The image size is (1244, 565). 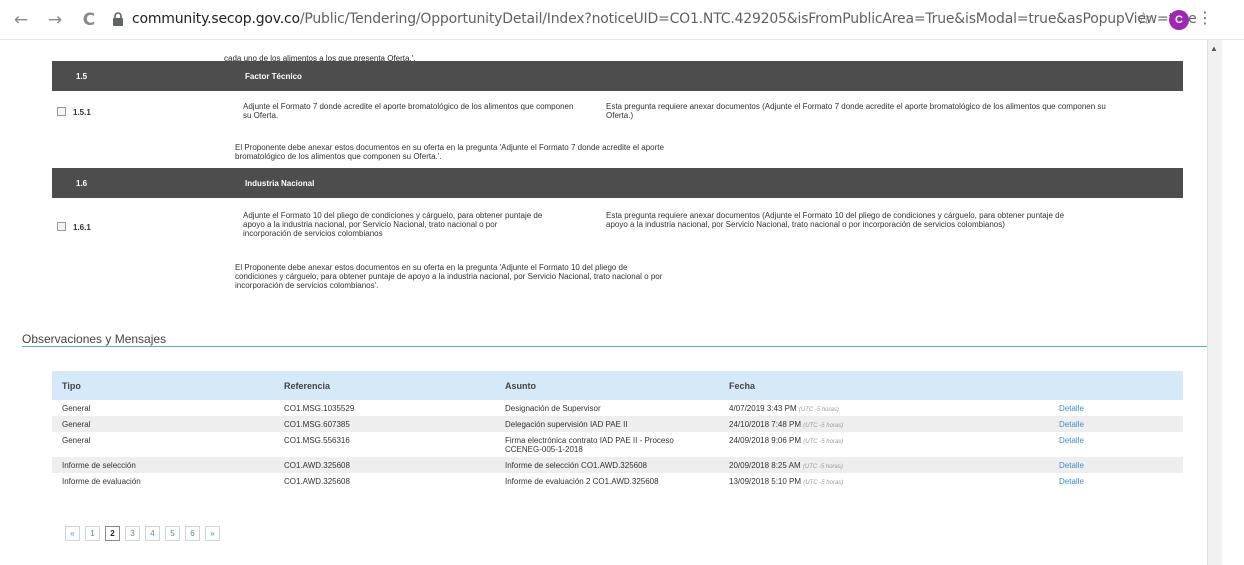 What do you see at coordinates (82, 112) in the screenshot?
I see `question-number: 1.5.1` at bounding box center [82, 112].